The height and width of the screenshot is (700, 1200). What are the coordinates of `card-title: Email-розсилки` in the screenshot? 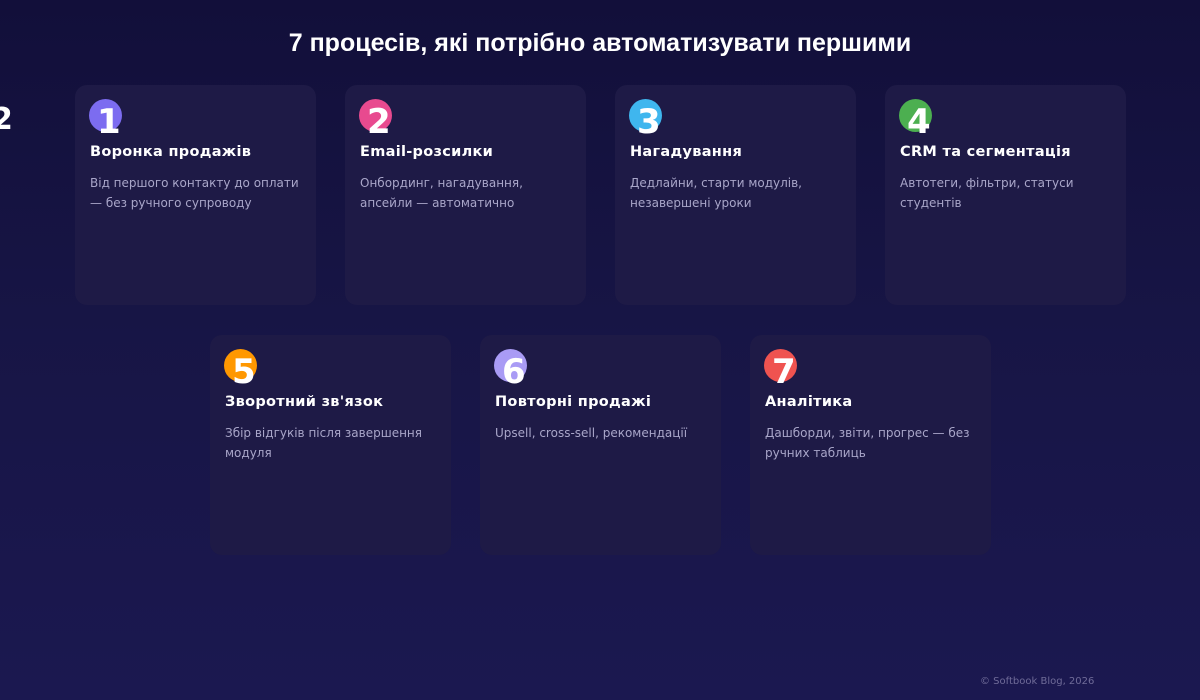 It's located at (427, 152).